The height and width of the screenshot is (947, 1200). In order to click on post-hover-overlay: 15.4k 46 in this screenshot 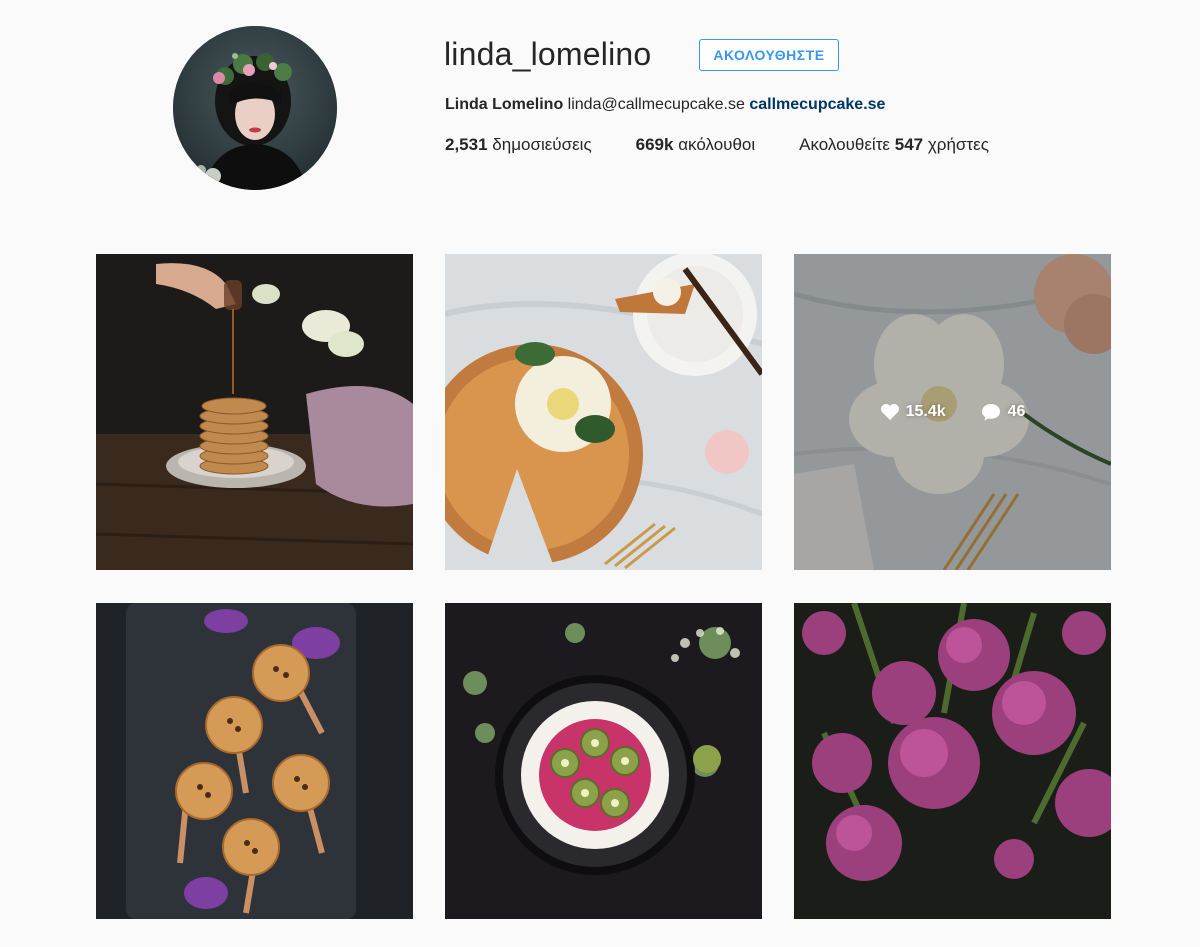, I will do `click(952, 412)`.